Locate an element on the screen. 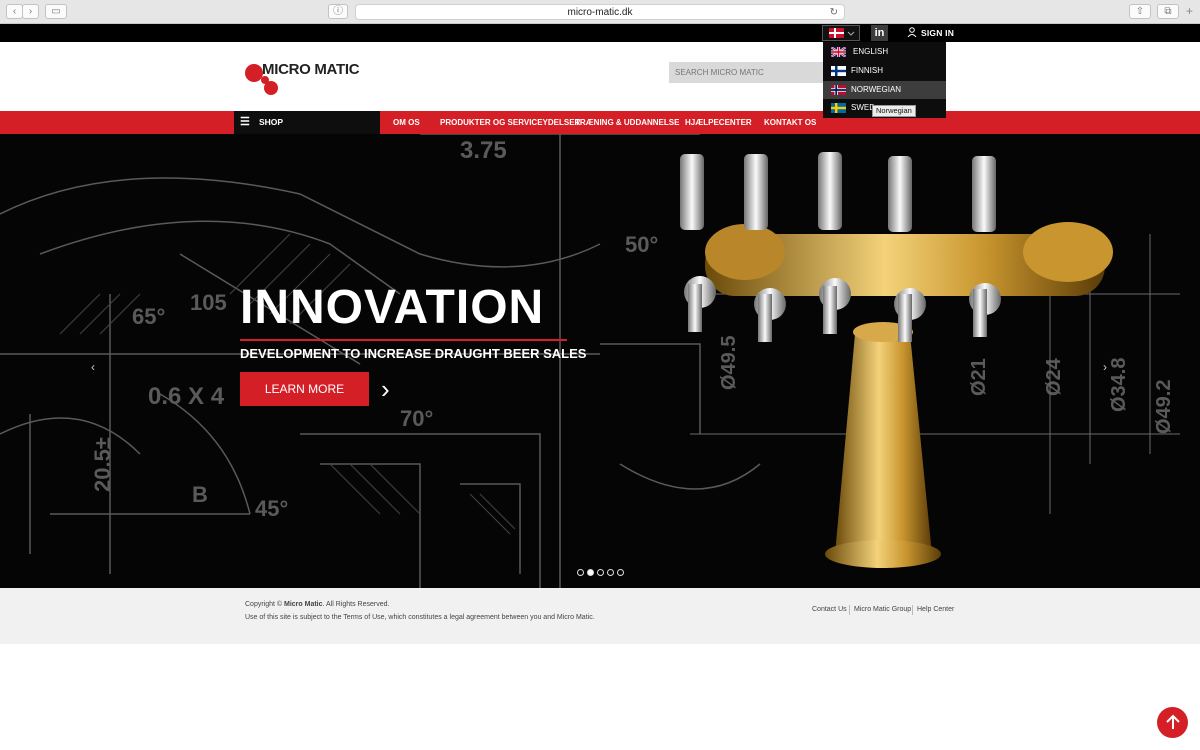 The height and width of the screenshot is (750, 1200). url-text: micro-matic.dk is located at coordinates (600, 12).